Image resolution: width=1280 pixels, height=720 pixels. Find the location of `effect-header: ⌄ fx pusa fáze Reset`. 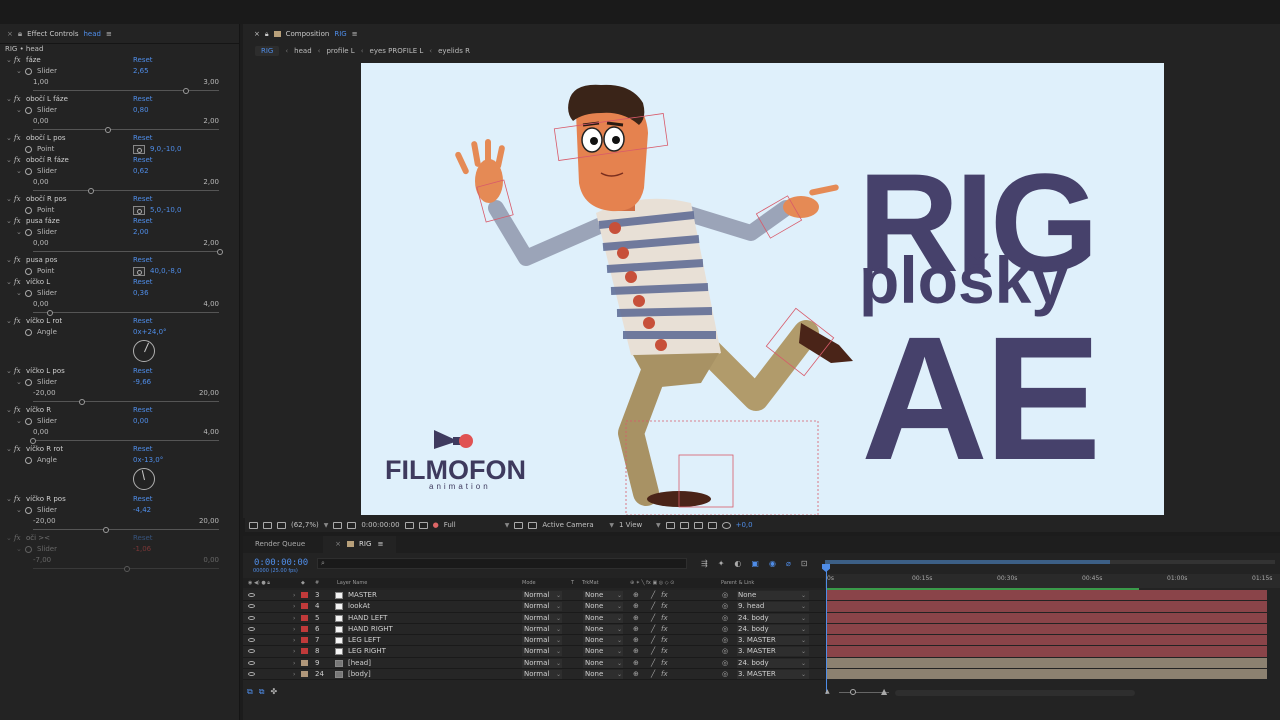

effect-header: ⌄ fx pusa fáze Reset is located at coordinates (119, 221).